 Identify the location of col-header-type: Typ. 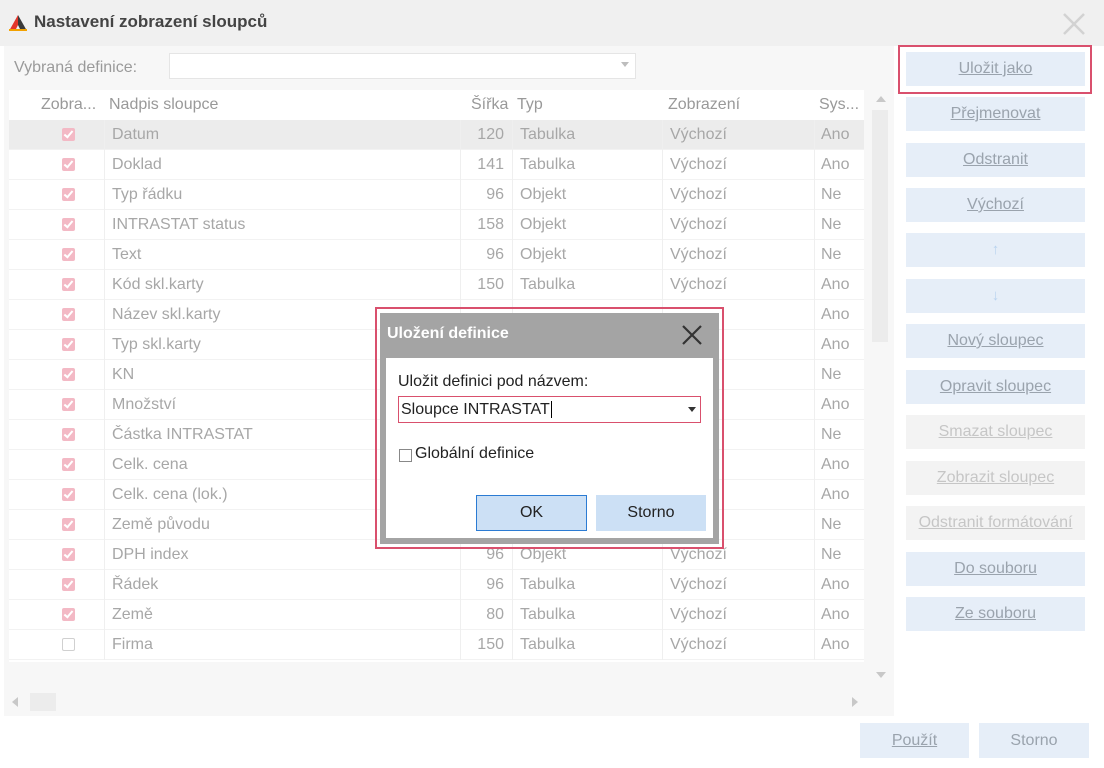
(567, 105).